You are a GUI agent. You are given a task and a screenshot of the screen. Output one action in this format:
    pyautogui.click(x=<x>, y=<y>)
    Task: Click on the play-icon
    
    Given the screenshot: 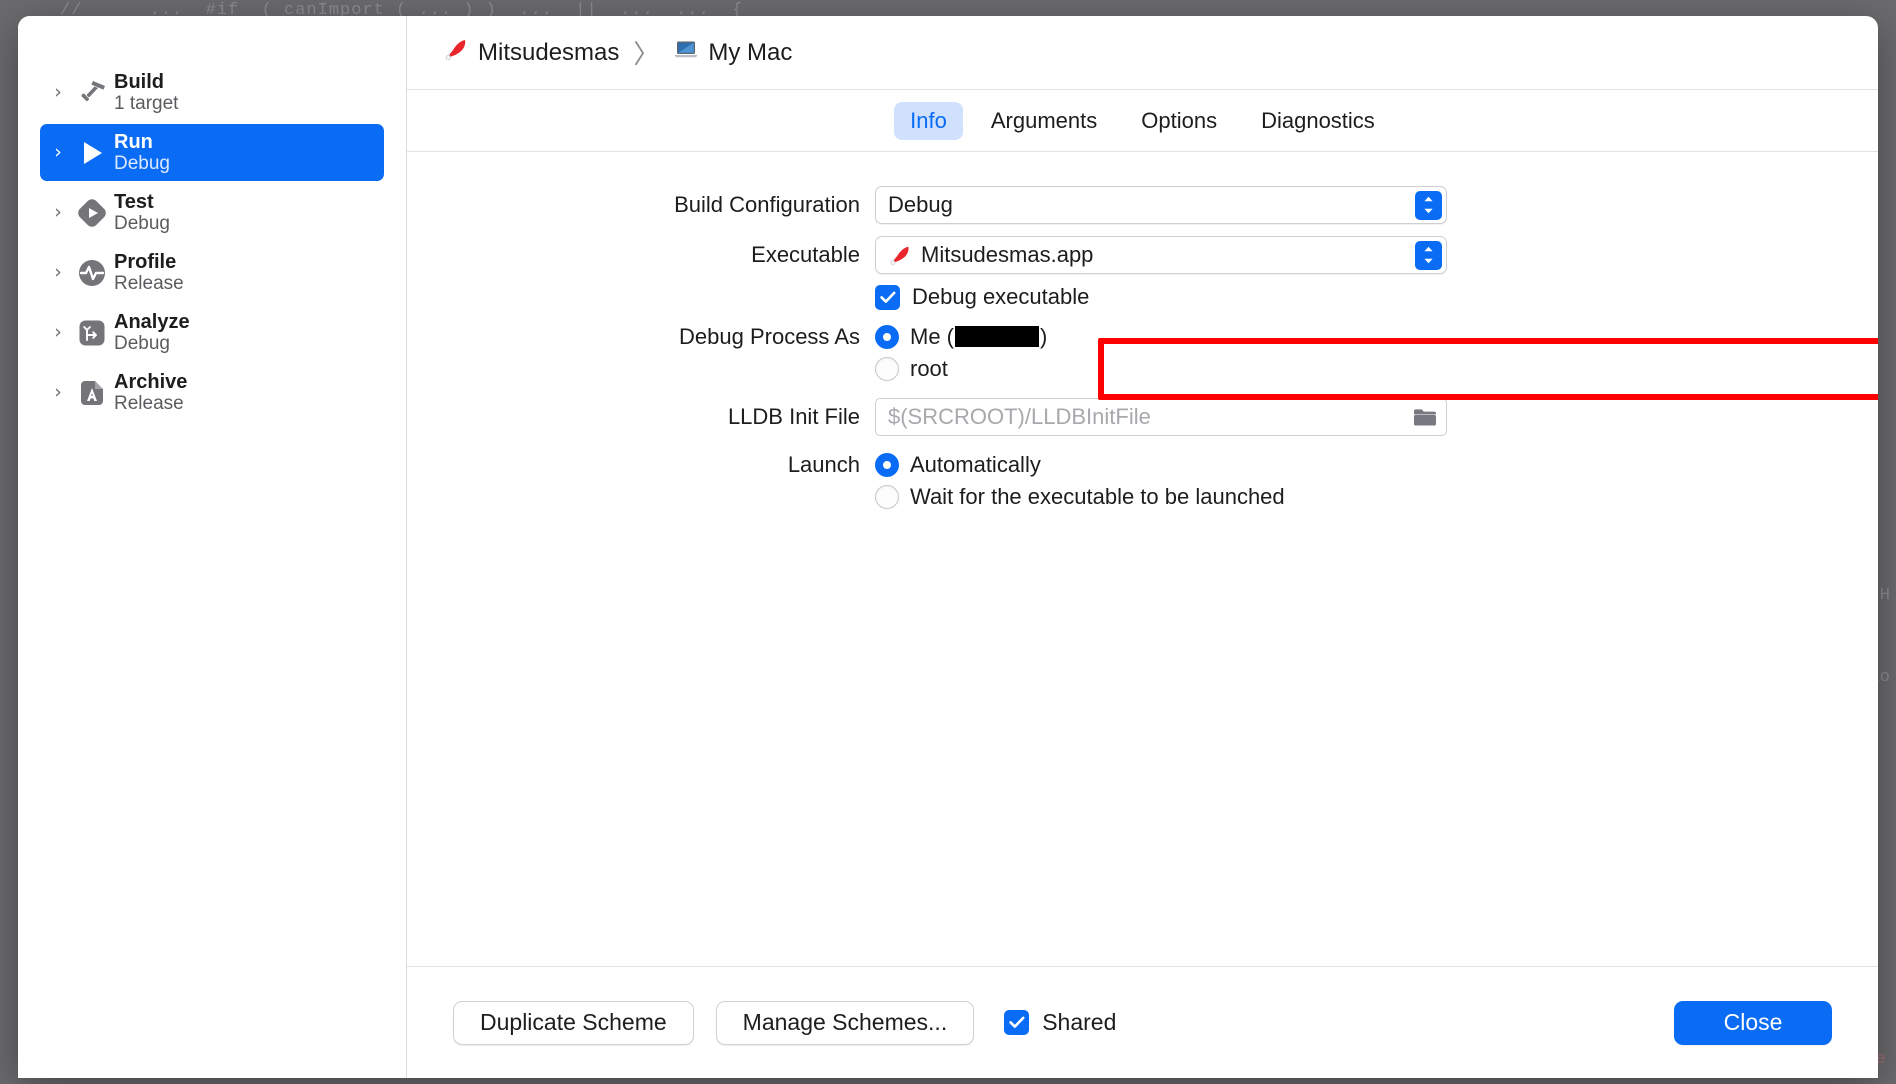 What is the action you would take?
    pyautogui.click(x=92, y=153)
    